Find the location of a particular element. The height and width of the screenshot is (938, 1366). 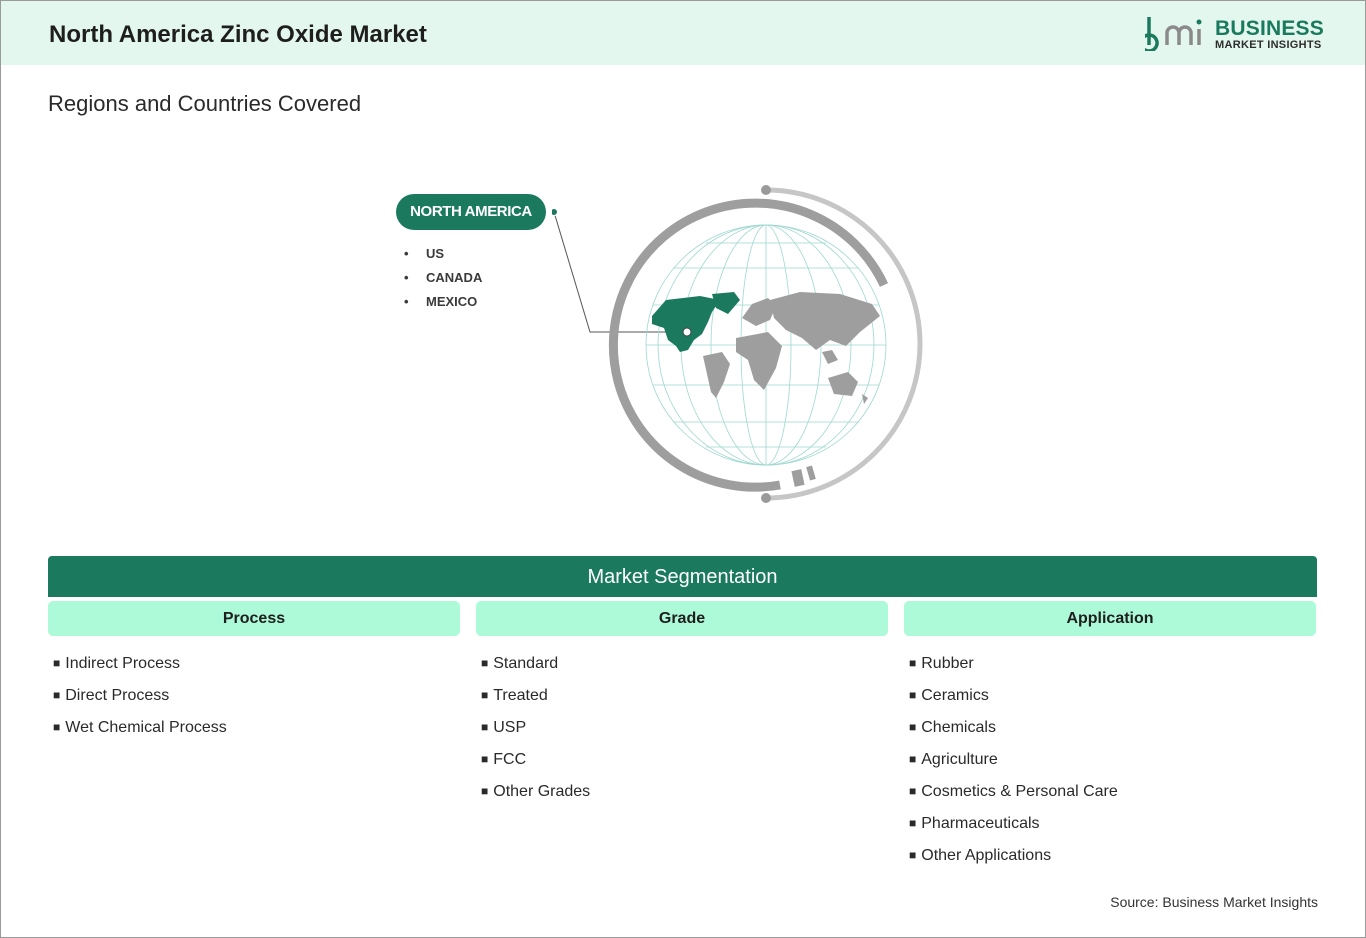

list-item: ■ Rubber is located at coordinates (1013, 670).